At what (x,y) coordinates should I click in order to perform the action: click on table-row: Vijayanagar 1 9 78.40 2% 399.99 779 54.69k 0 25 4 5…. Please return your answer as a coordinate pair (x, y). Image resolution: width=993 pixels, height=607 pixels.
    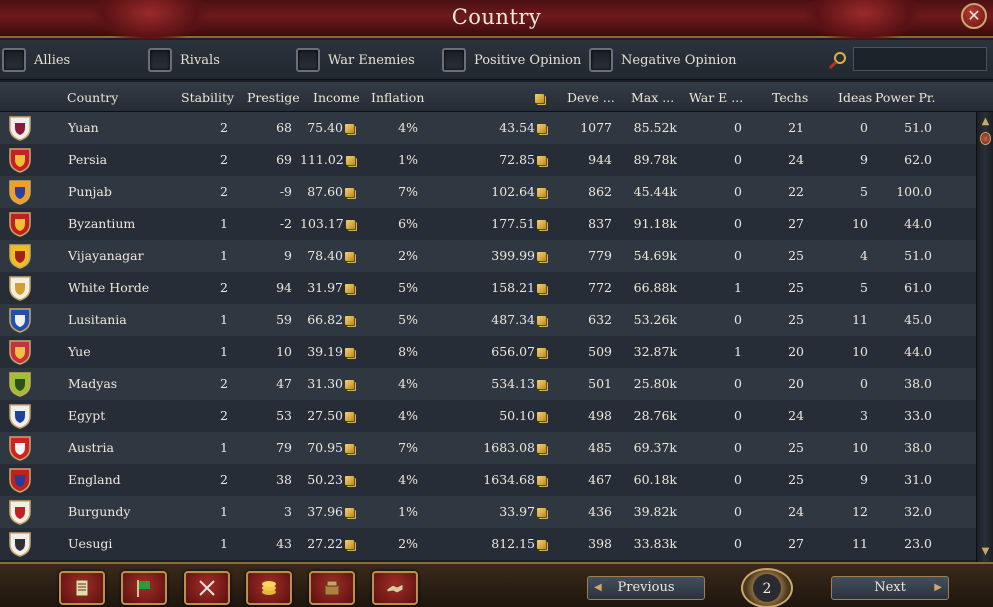
    Looking at the image, I should click on (488, 256).